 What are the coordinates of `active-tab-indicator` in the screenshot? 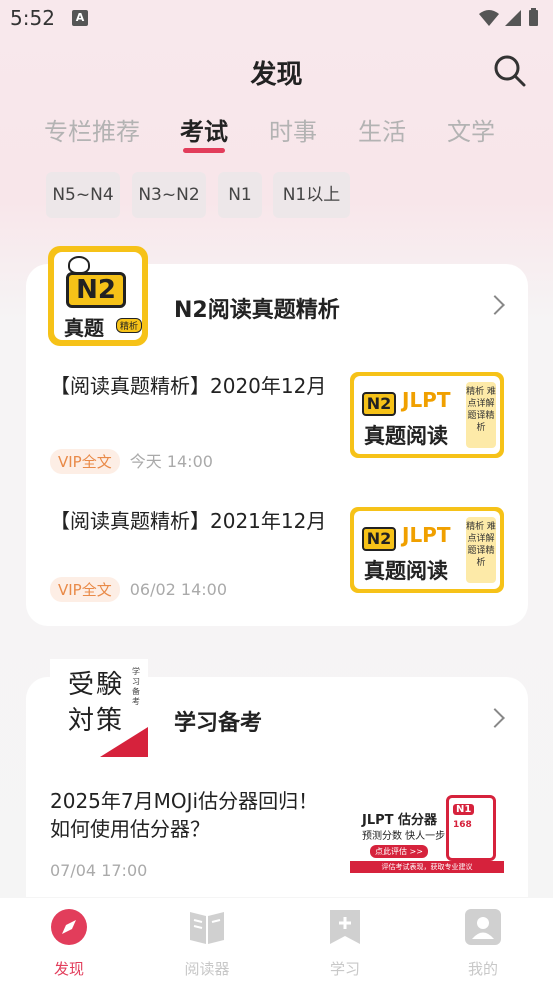 It's located at (204, 150).